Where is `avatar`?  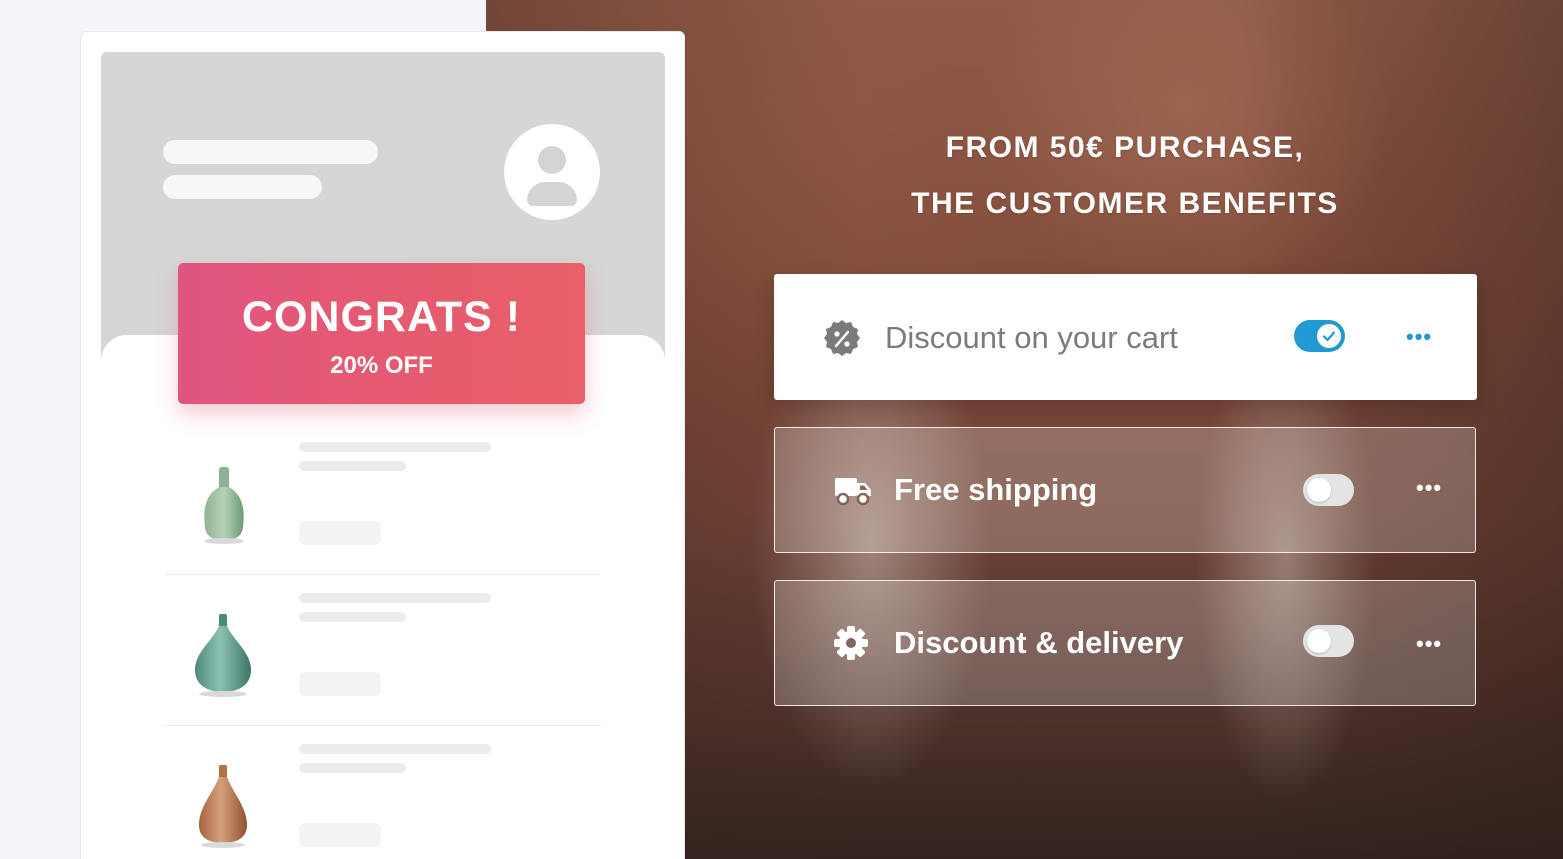 avatar is located at coordinates (552, 172).